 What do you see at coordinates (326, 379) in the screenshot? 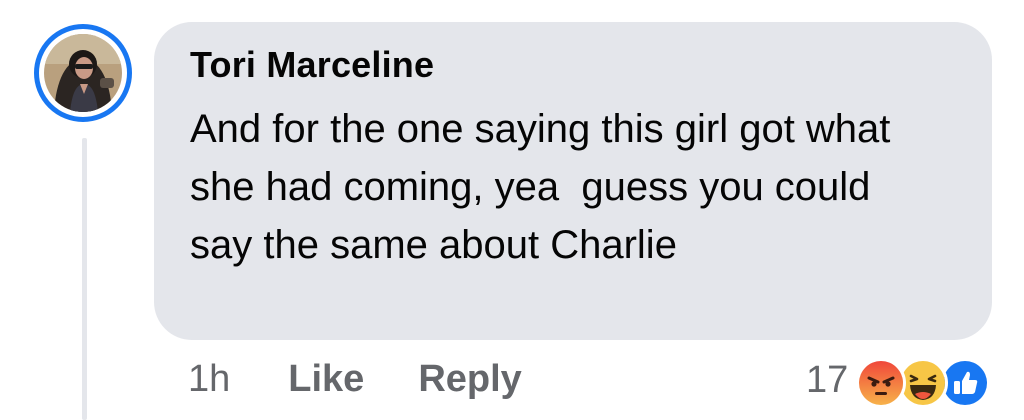
I see `like-button: Like` at bounding box center [326, 379].